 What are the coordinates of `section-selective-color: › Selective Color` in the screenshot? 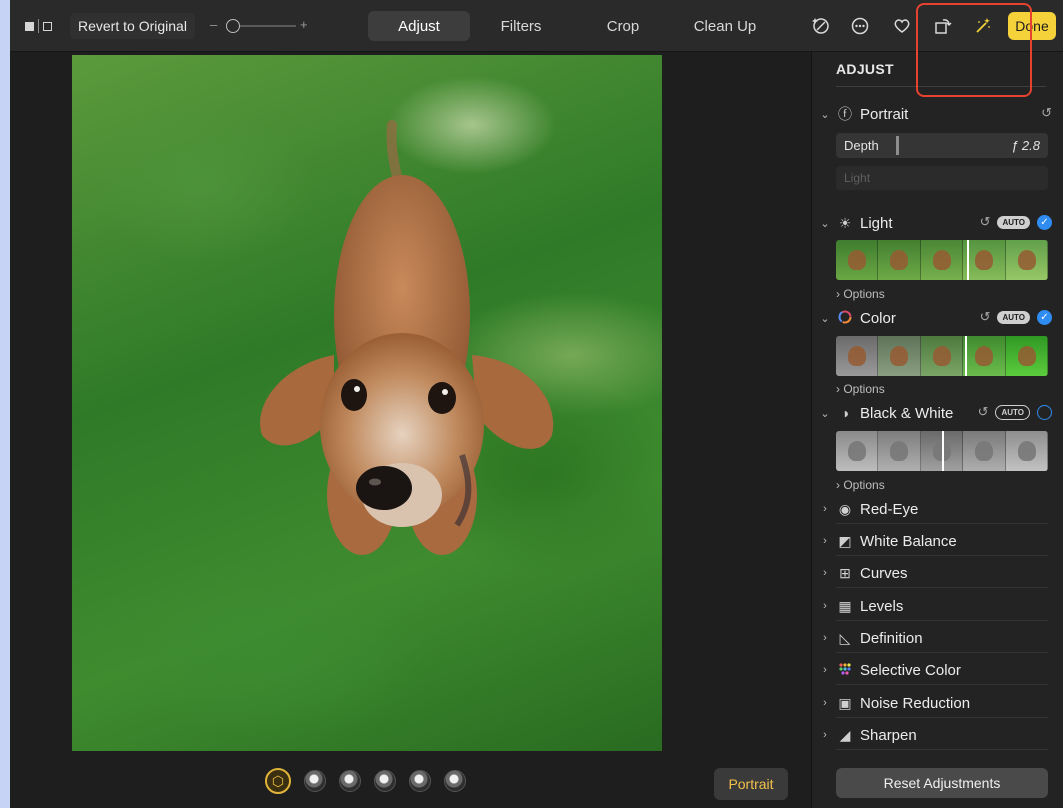 It's located at (938, 670).